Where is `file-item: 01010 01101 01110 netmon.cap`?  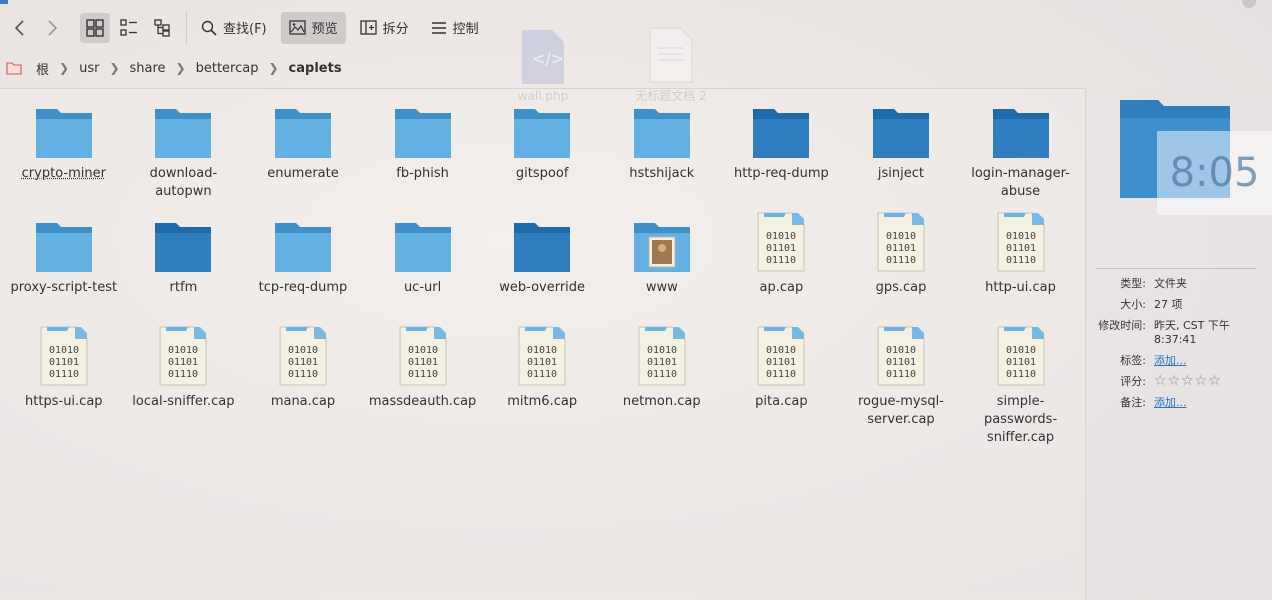 file-item: 01010 01101 01110 netmon.cap is located at coordinates (662, 386).